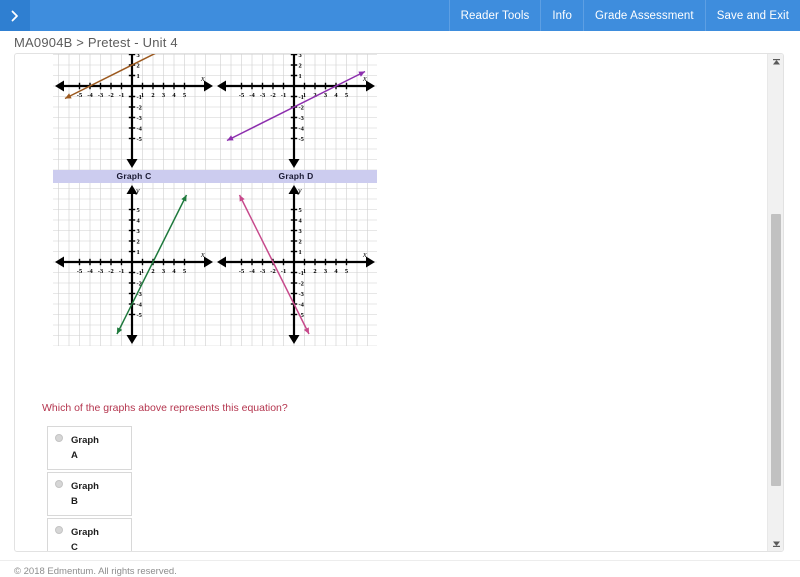  I want to click on radio-graph-c, so click(59, 530).